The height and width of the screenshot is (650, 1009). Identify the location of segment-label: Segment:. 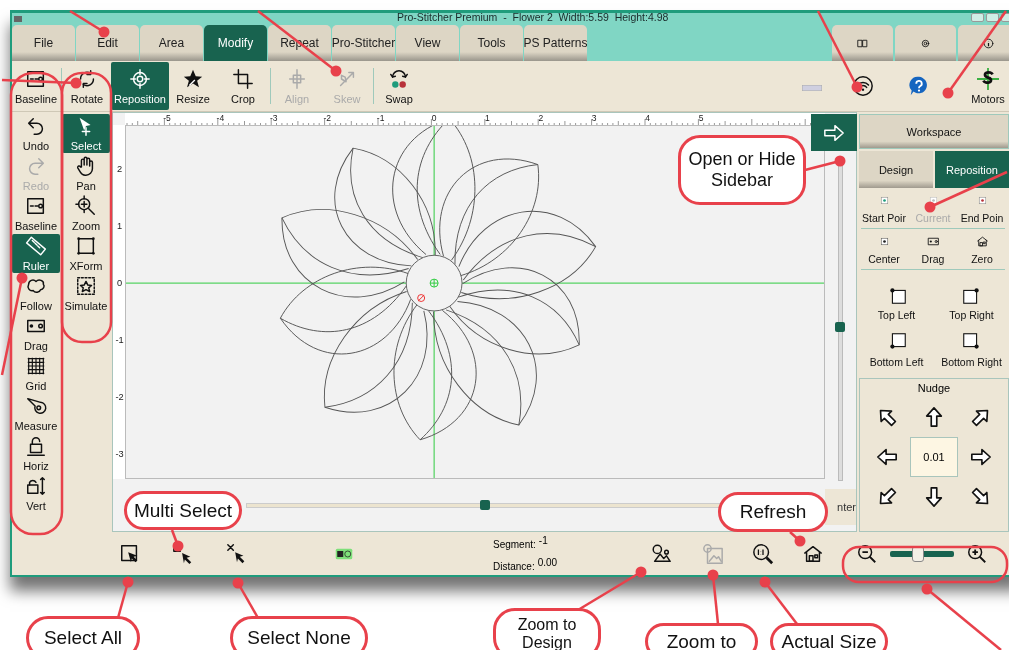
(514, 545).